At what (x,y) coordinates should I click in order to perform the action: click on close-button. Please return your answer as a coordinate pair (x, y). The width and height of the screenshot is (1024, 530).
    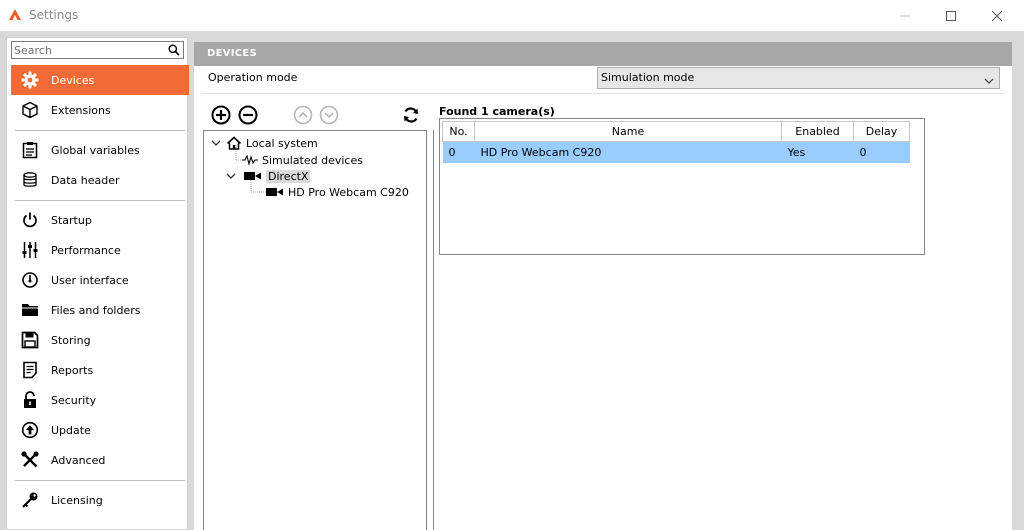
    Looking at the image, I should click on (997, 15).